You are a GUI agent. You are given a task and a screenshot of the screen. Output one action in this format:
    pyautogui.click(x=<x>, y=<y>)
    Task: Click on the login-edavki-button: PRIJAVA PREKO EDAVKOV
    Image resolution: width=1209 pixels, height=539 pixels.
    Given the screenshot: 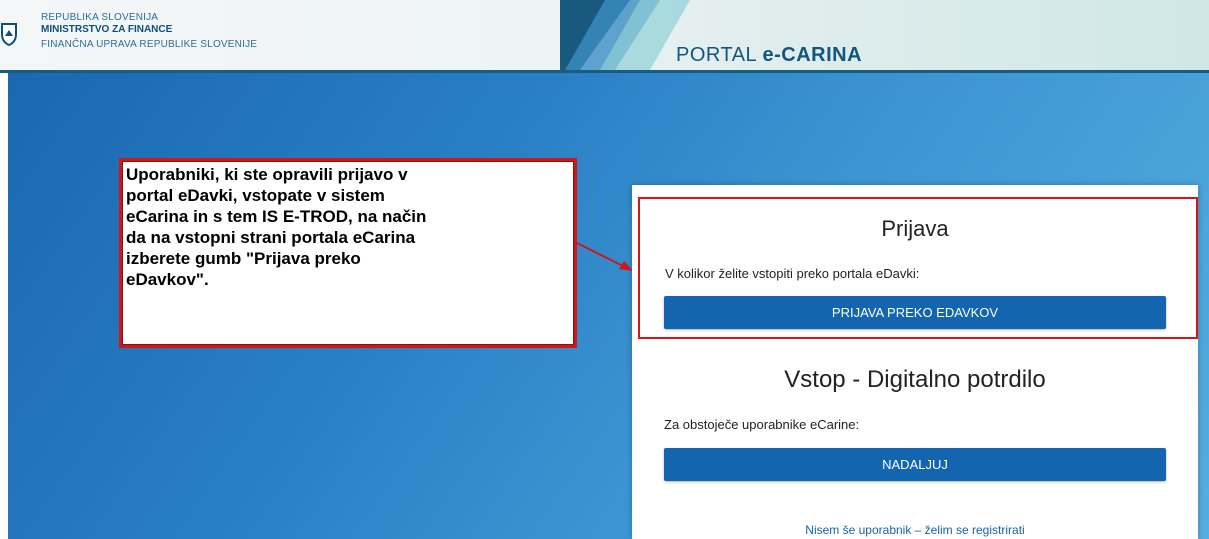 What is the action you would take?
    pyautogui.click(x=915, y=312)
    